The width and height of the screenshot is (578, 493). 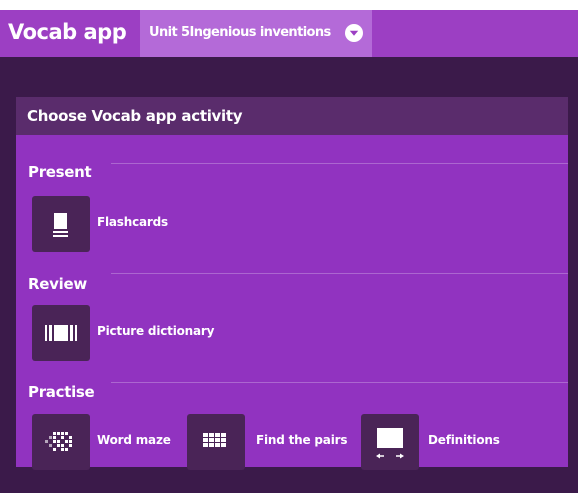 What do you see at coordinates (134, 440) in the screenshot?
I see `word-maze-label: Word maze` at bounding box center [134, 440].